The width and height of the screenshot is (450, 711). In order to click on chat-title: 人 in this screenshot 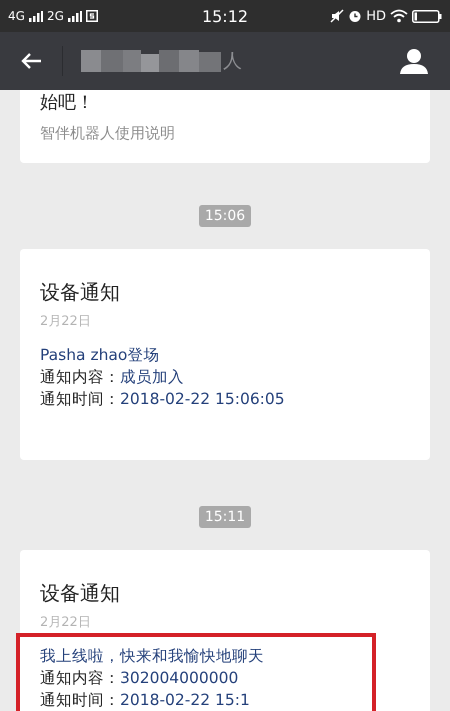, I will do `click(232, 61)`.